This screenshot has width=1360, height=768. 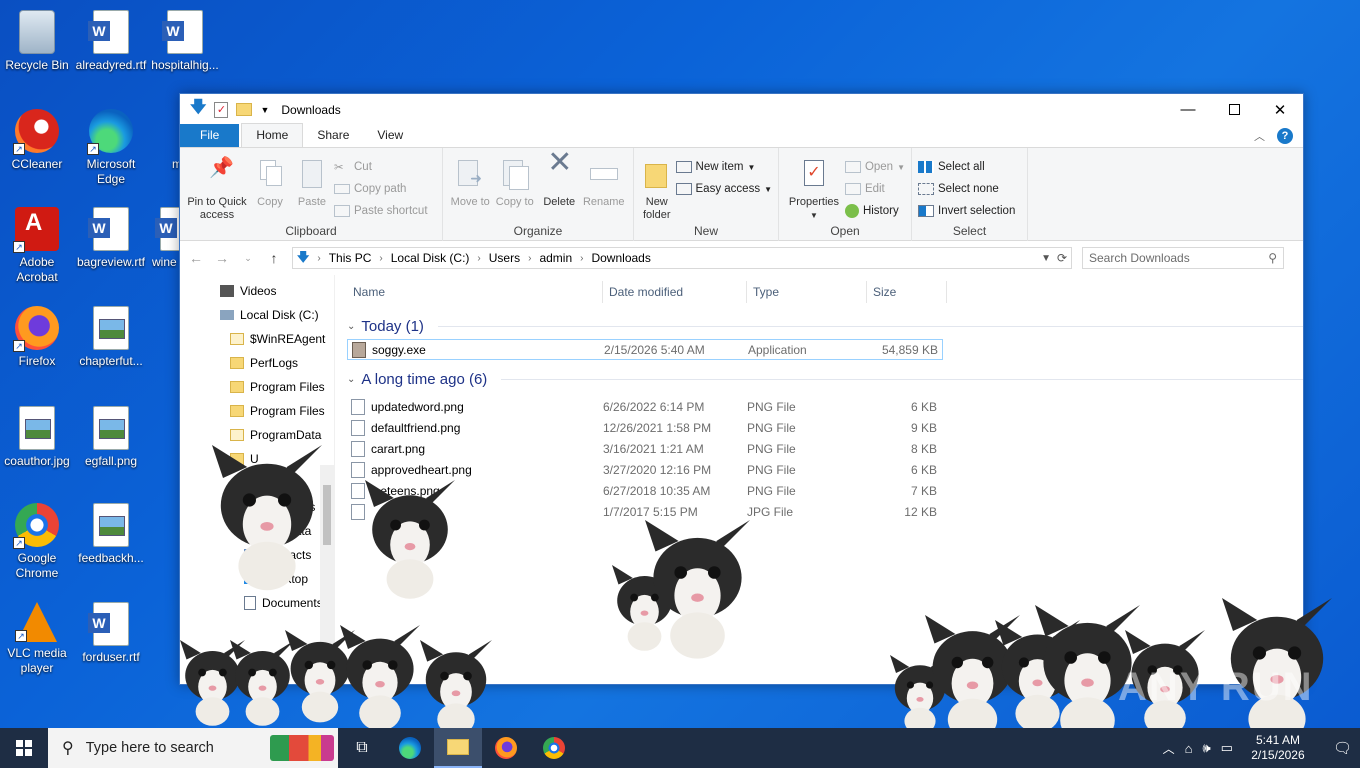 What do you see at coordinates (807, 292) in the screenshot?
I see `column-type: Type` at bounding box center [807, 292].